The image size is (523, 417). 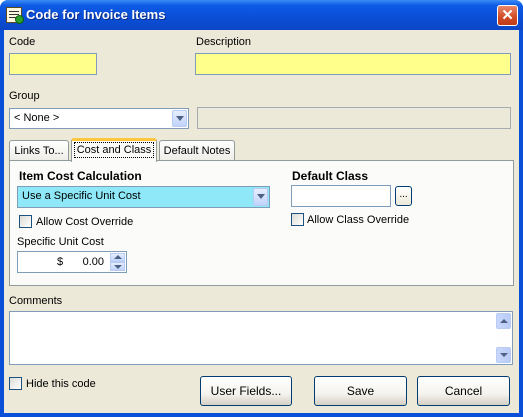 What do you see at coordinates (261, 15) in the screenshot?
I see `title-bar: Code for Invoice Items ✕` at bounding box center [261, 15].